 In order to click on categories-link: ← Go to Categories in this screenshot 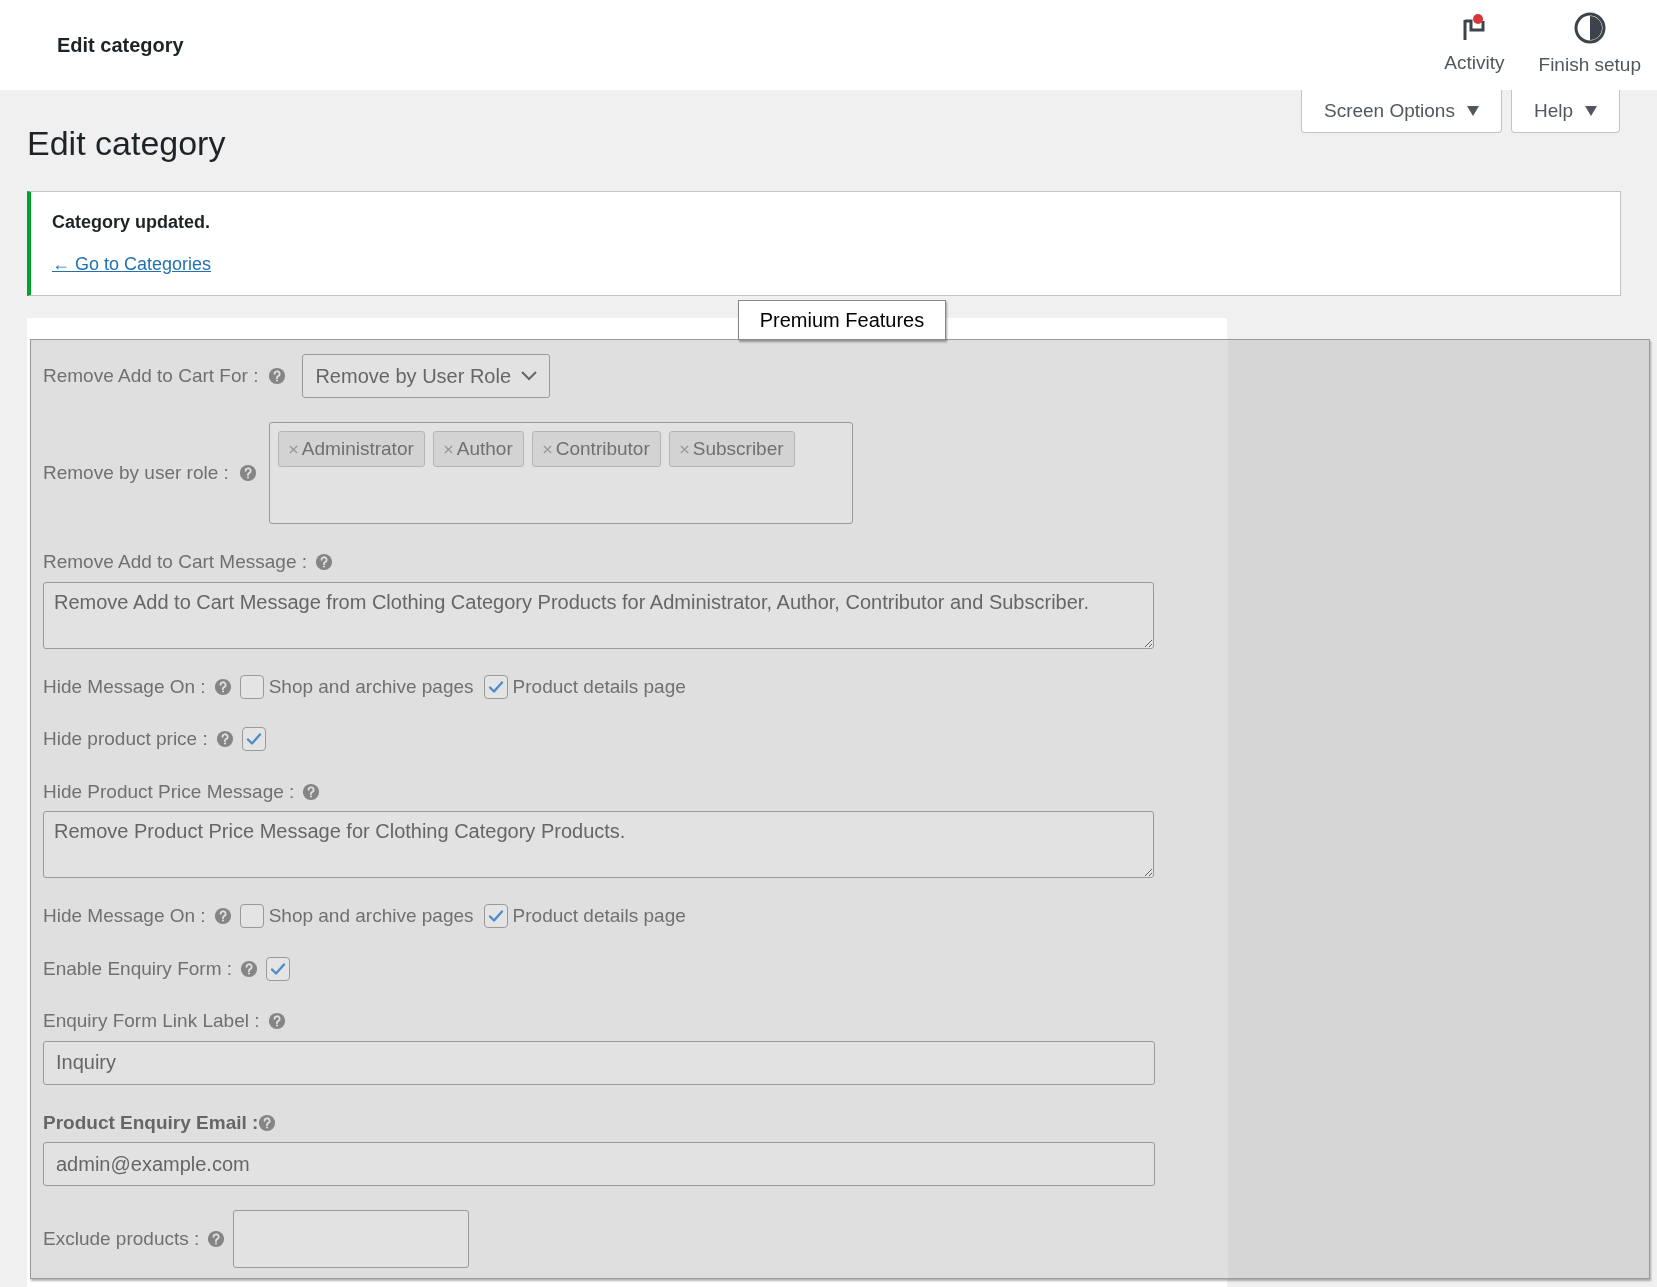, I will do `click(132, 264)`.